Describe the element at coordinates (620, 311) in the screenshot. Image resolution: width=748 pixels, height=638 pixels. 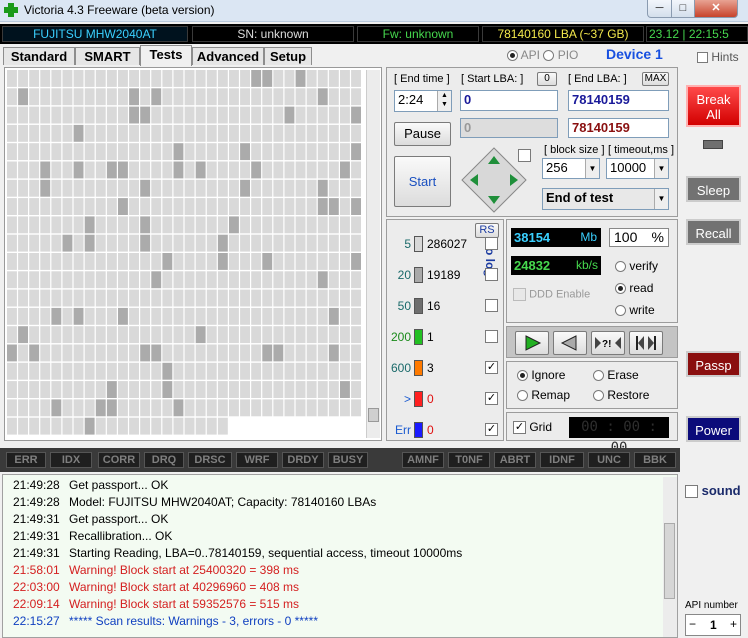
I see `write-radio` at that location.